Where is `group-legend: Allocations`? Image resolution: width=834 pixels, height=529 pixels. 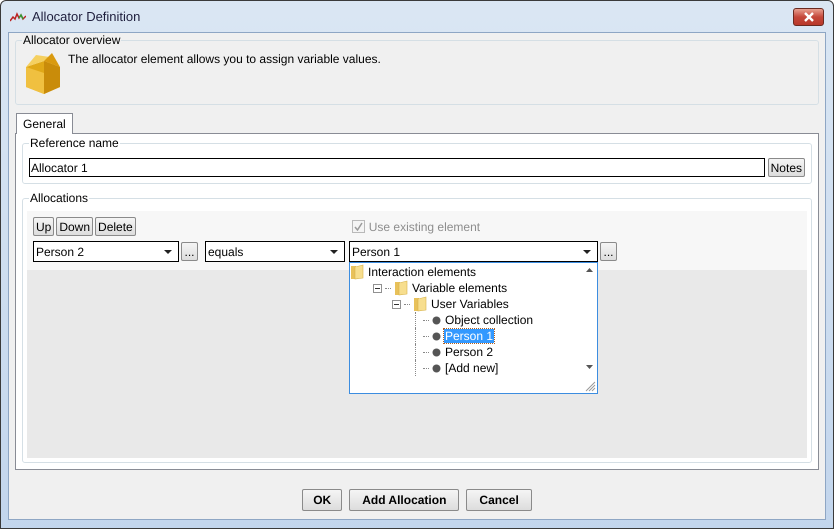
group-legend: Allocations is located at coordinates (59, 198).